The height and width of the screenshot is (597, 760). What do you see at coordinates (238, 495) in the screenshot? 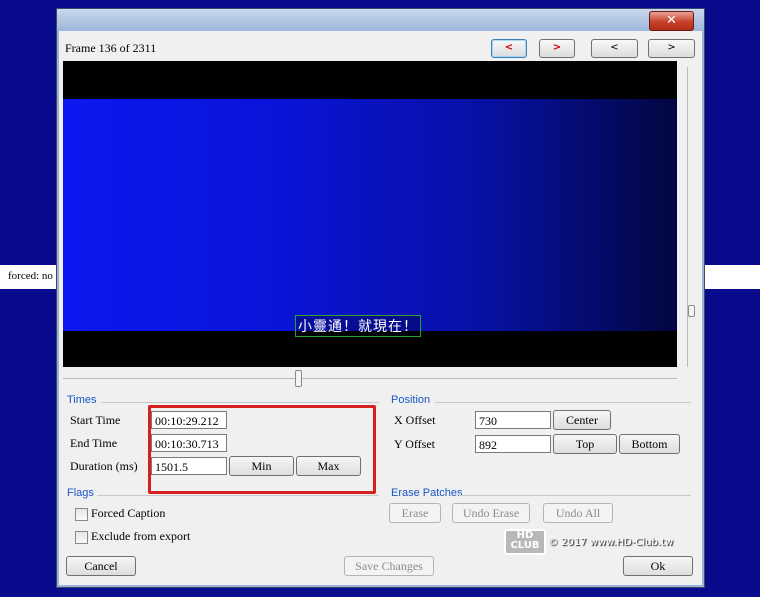
I see `flags-group-rule` at bounding box center [238, 495].